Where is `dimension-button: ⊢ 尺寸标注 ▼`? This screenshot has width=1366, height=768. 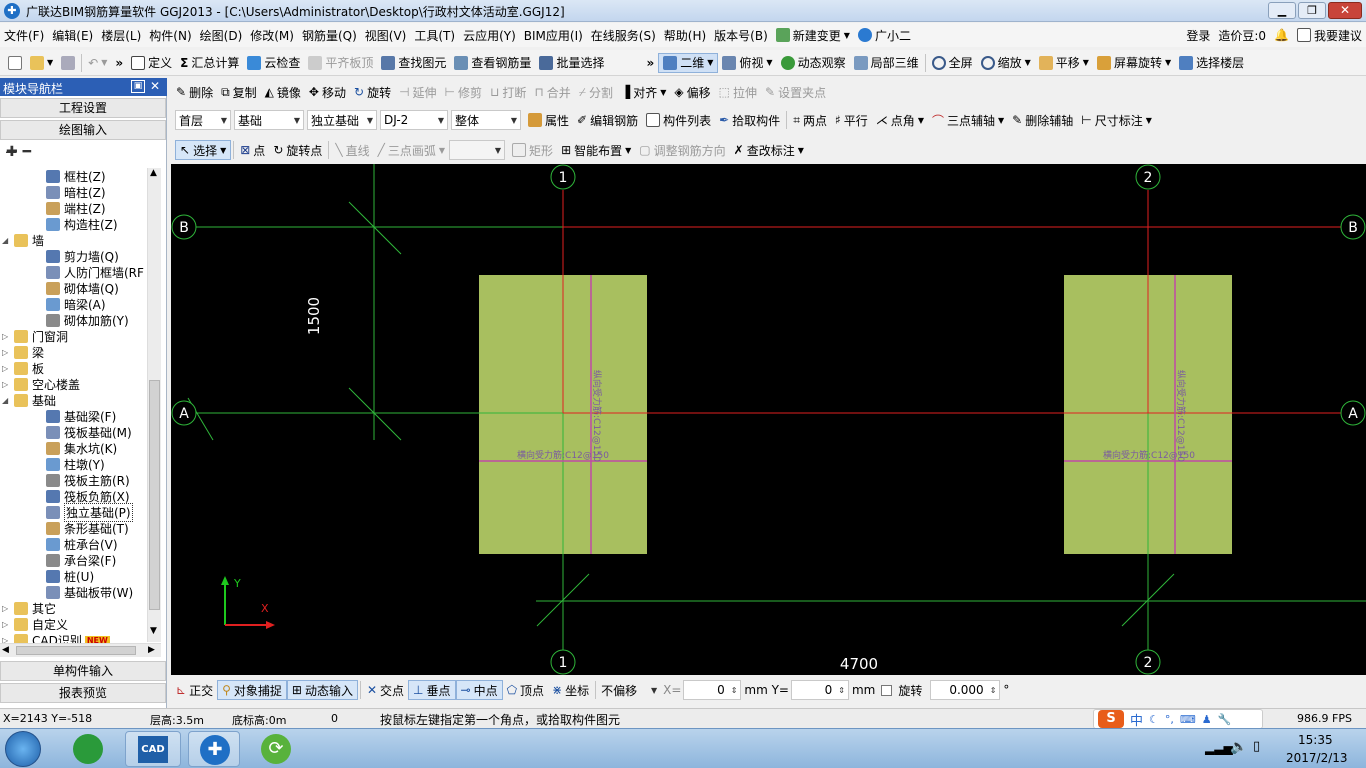 dimension-button: ⊢ 尺寸标注 ▼ is located at coordinates (1116, 120).